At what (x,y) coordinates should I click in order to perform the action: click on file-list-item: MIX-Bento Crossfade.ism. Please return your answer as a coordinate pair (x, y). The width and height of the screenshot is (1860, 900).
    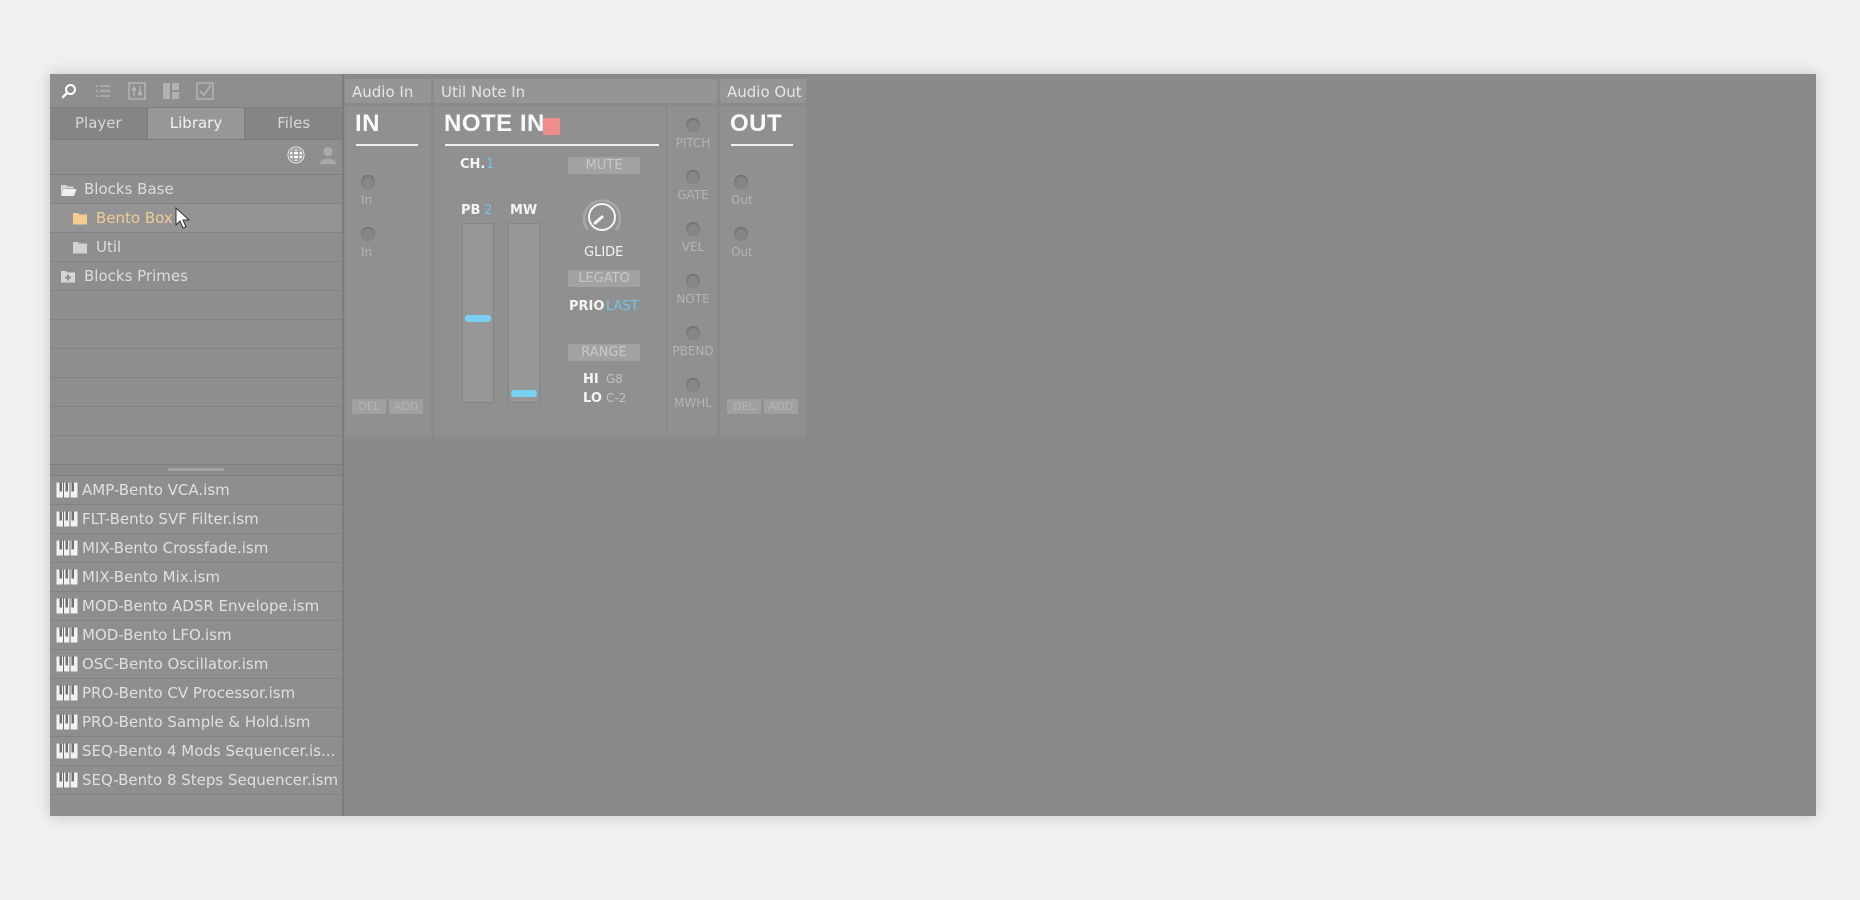
    Looking at the image, I should click on (196, 548).